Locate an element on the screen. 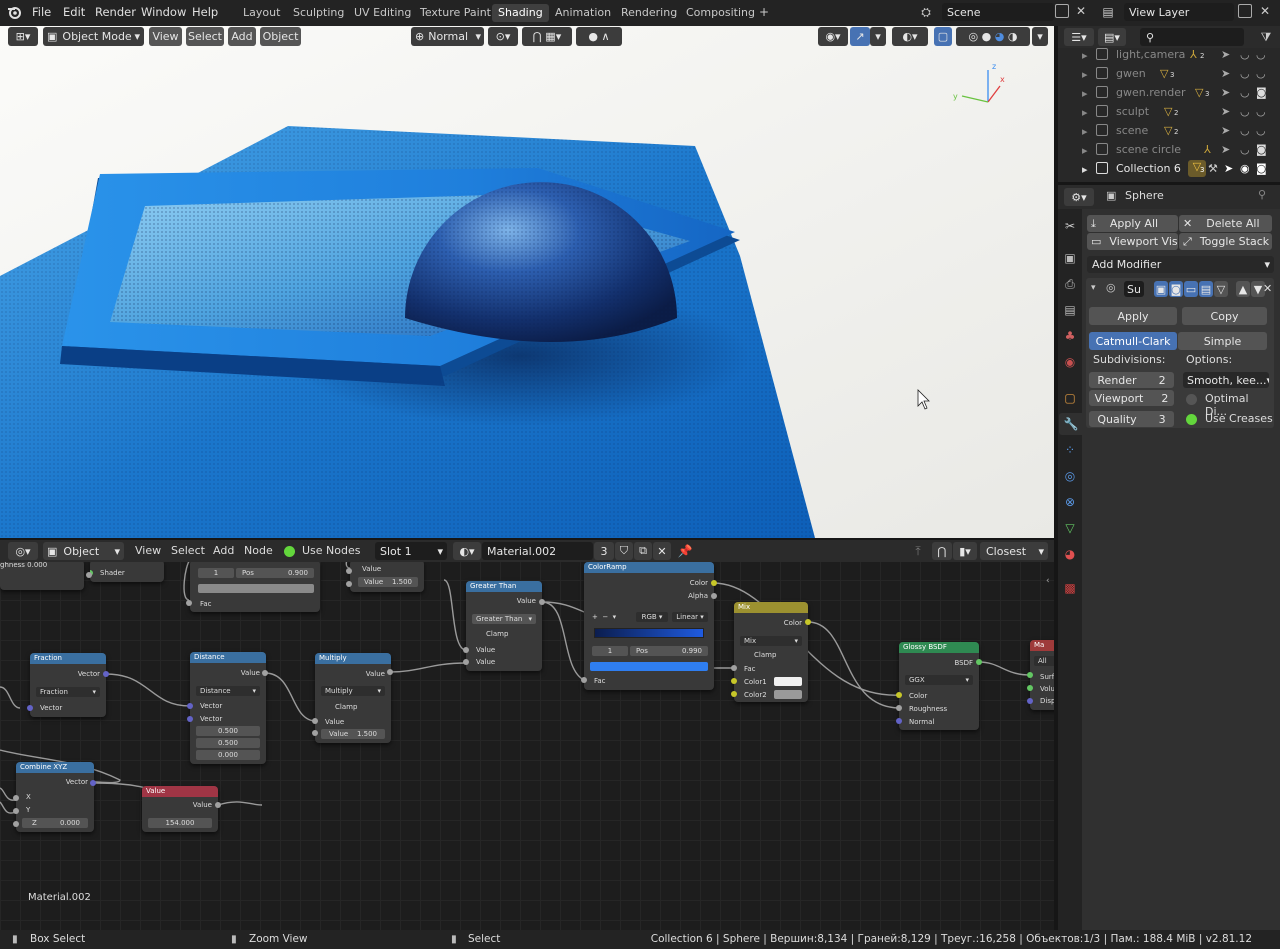  blender-logo-icon is located at coordinates (14, 12).